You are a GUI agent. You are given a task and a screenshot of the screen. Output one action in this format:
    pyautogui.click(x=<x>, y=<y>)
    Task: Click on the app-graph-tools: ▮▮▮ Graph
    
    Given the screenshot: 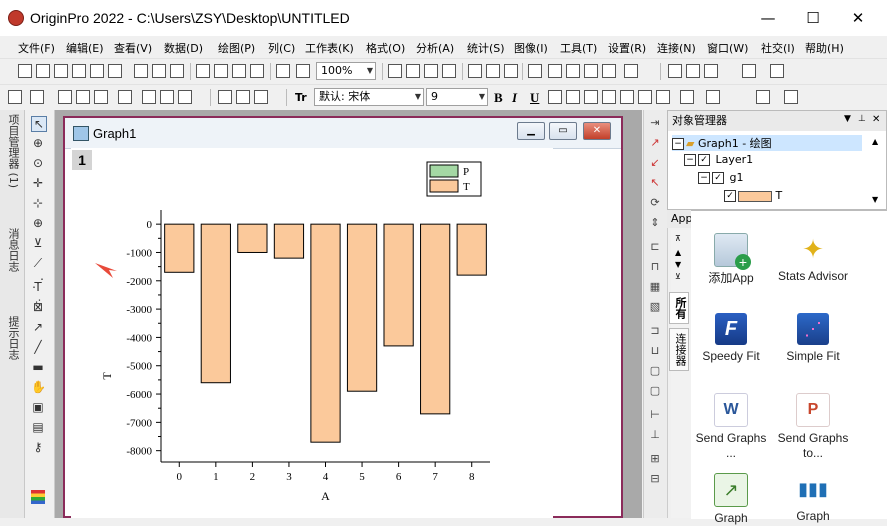 What is the action you would take?
    pyautogui.click(x=813, y=498)
    